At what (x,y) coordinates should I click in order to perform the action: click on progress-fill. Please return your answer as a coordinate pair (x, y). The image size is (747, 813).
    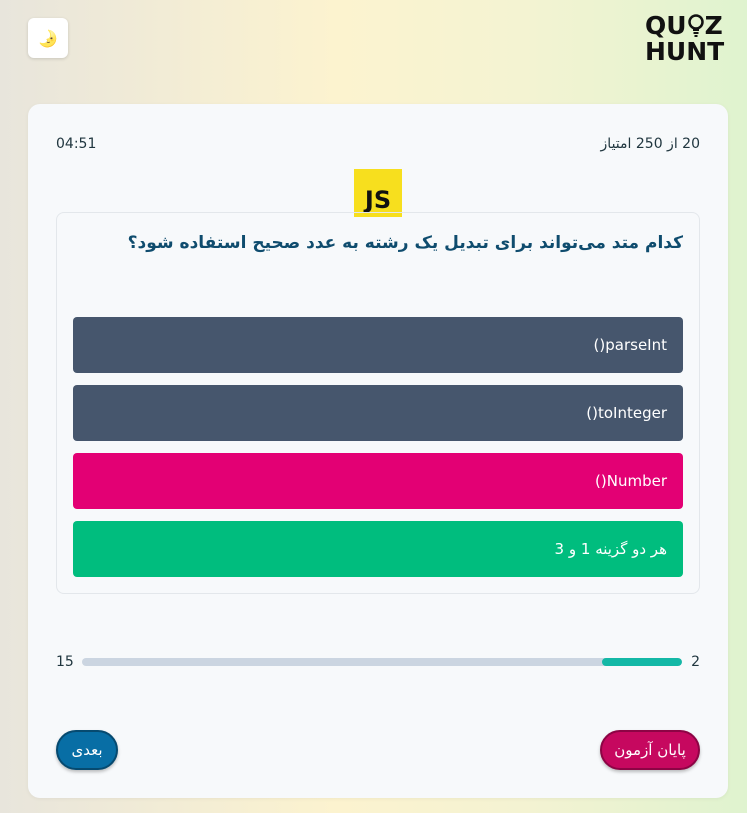
    Looking at the image, I should click on (642, 662).